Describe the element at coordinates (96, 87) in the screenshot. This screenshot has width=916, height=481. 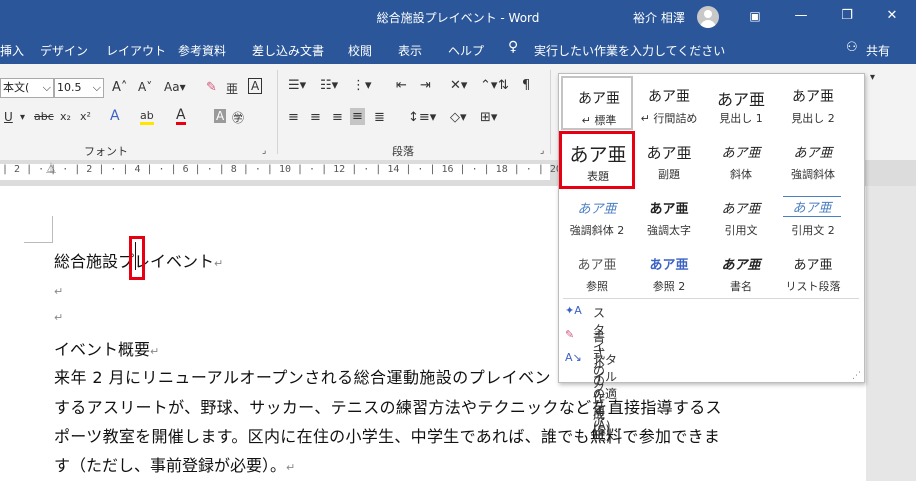
I see `chevron-down-icon: ⌵` at that location.